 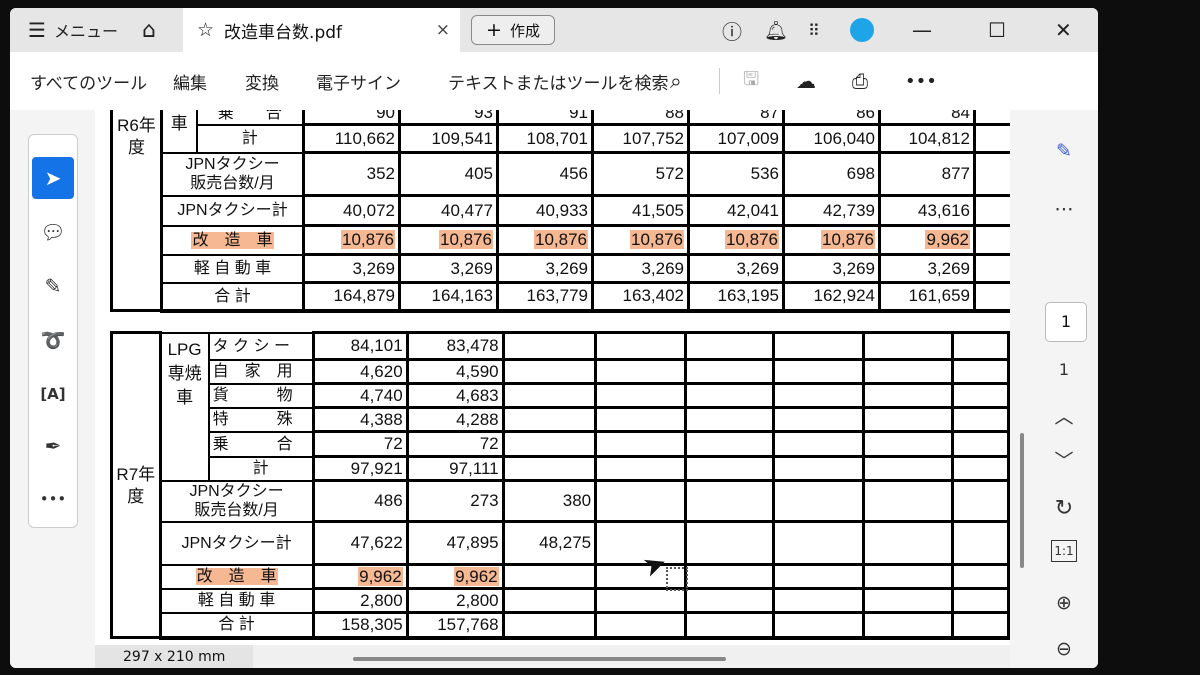 What do you see at coordinates (1064, 649) in the screenshot?
I see `zoom-out-icon: ⊖` at bounding box center [1064, 649].